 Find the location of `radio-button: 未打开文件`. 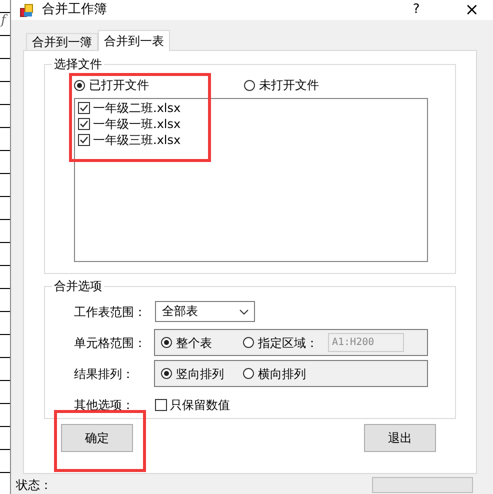

radio-button: 未打开文件 is located at coordinates (329, 85).